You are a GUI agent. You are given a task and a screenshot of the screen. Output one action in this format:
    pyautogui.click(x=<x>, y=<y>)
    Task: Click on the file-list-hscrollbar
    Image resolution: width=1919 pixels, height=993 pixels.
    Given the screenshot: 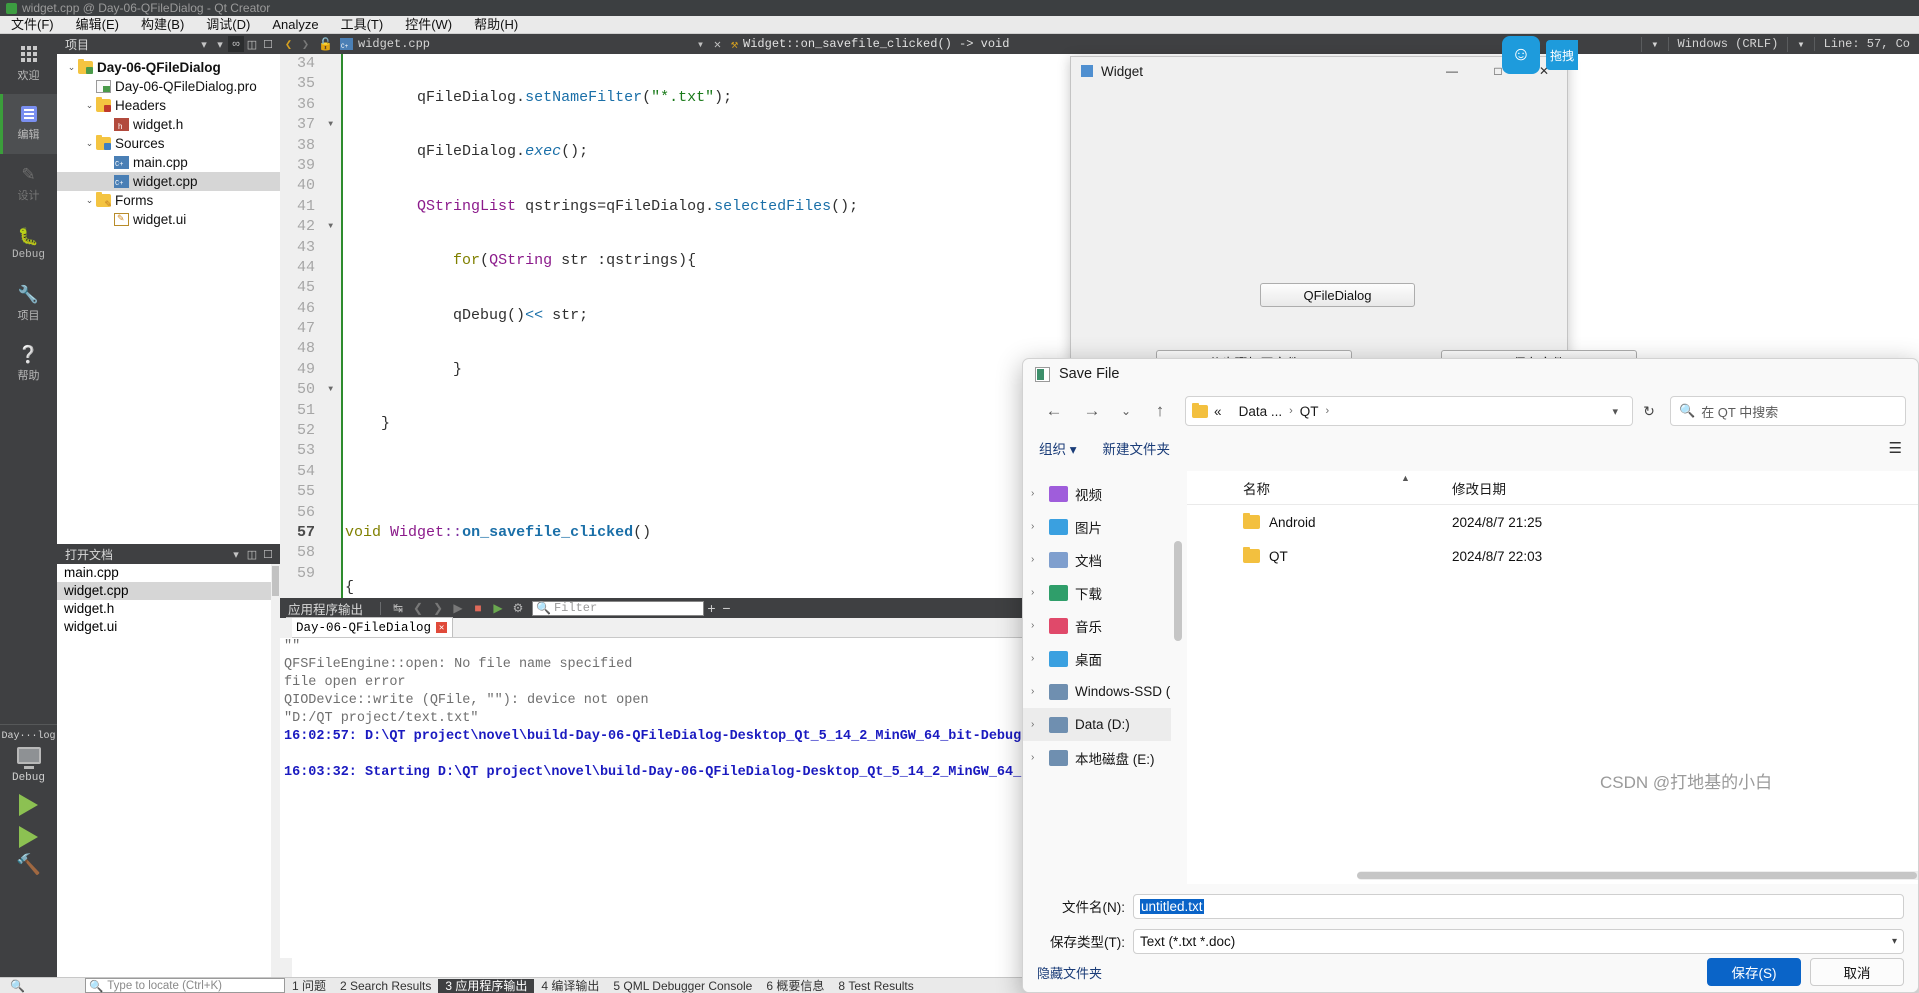 What is the action you would take?
    pyautogui.click(x=1637, y=875)
    